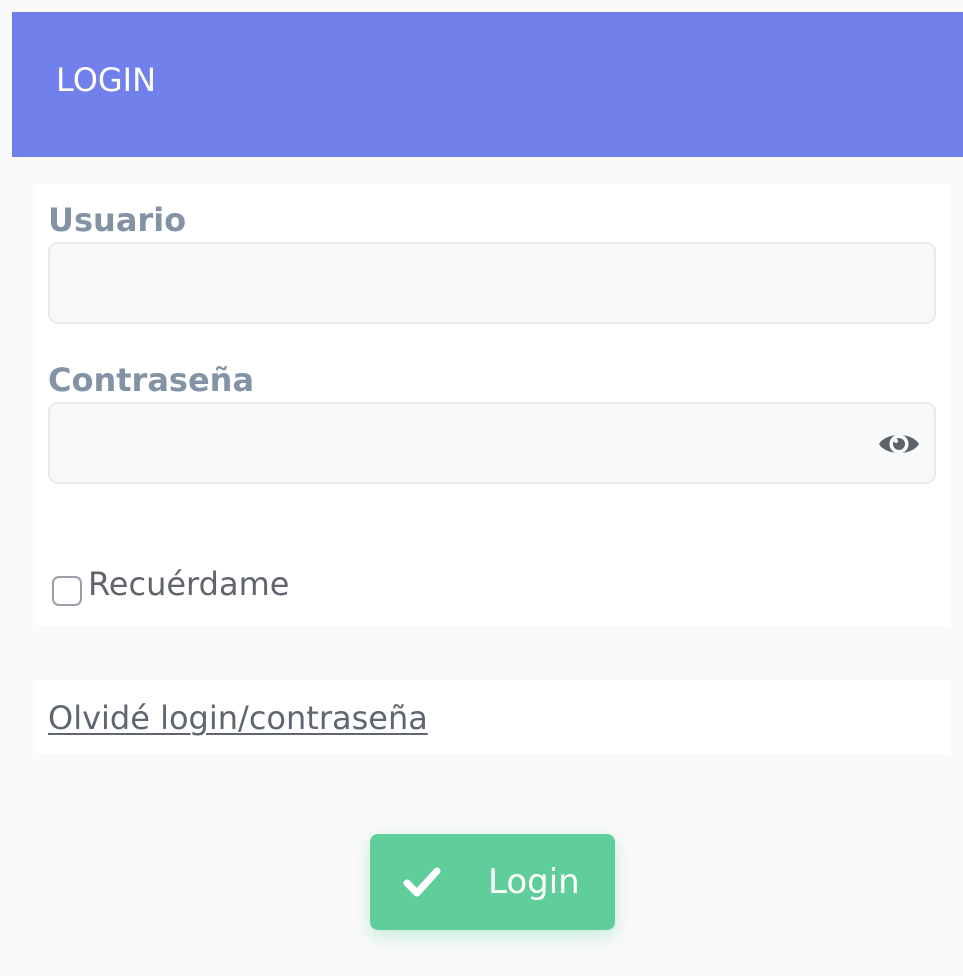 Image resolution: width=963 pixels, height=976 pixels. I want to click on forgot-password-link: Olvidé login/contraseña, so click(238, 718).